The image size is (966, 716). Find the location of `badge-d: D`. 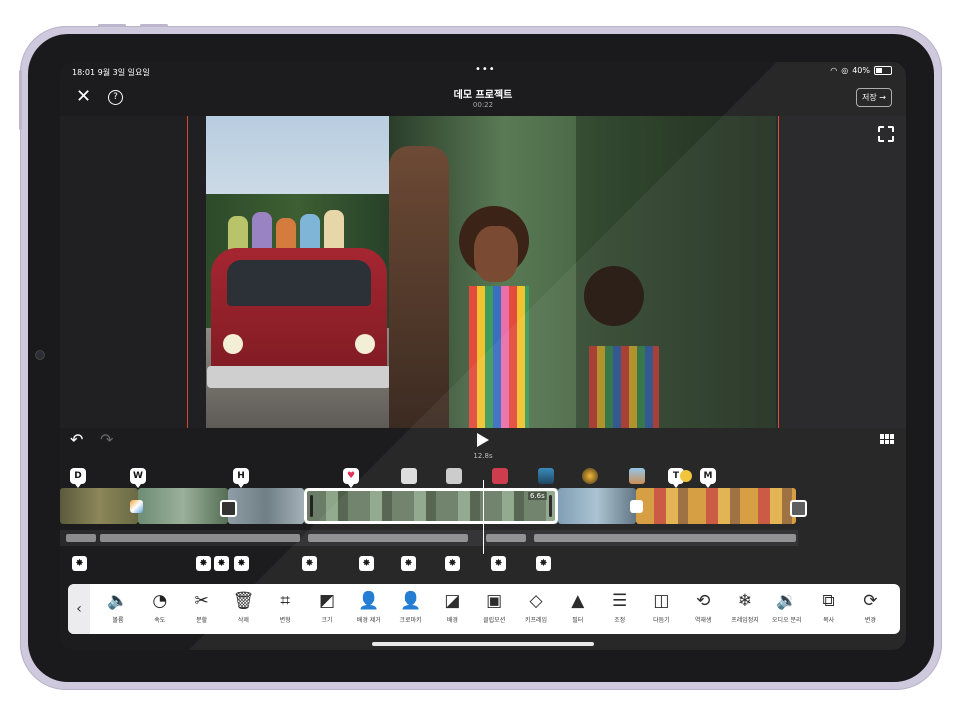

badge-d: D is located at coordinates (78, 478).